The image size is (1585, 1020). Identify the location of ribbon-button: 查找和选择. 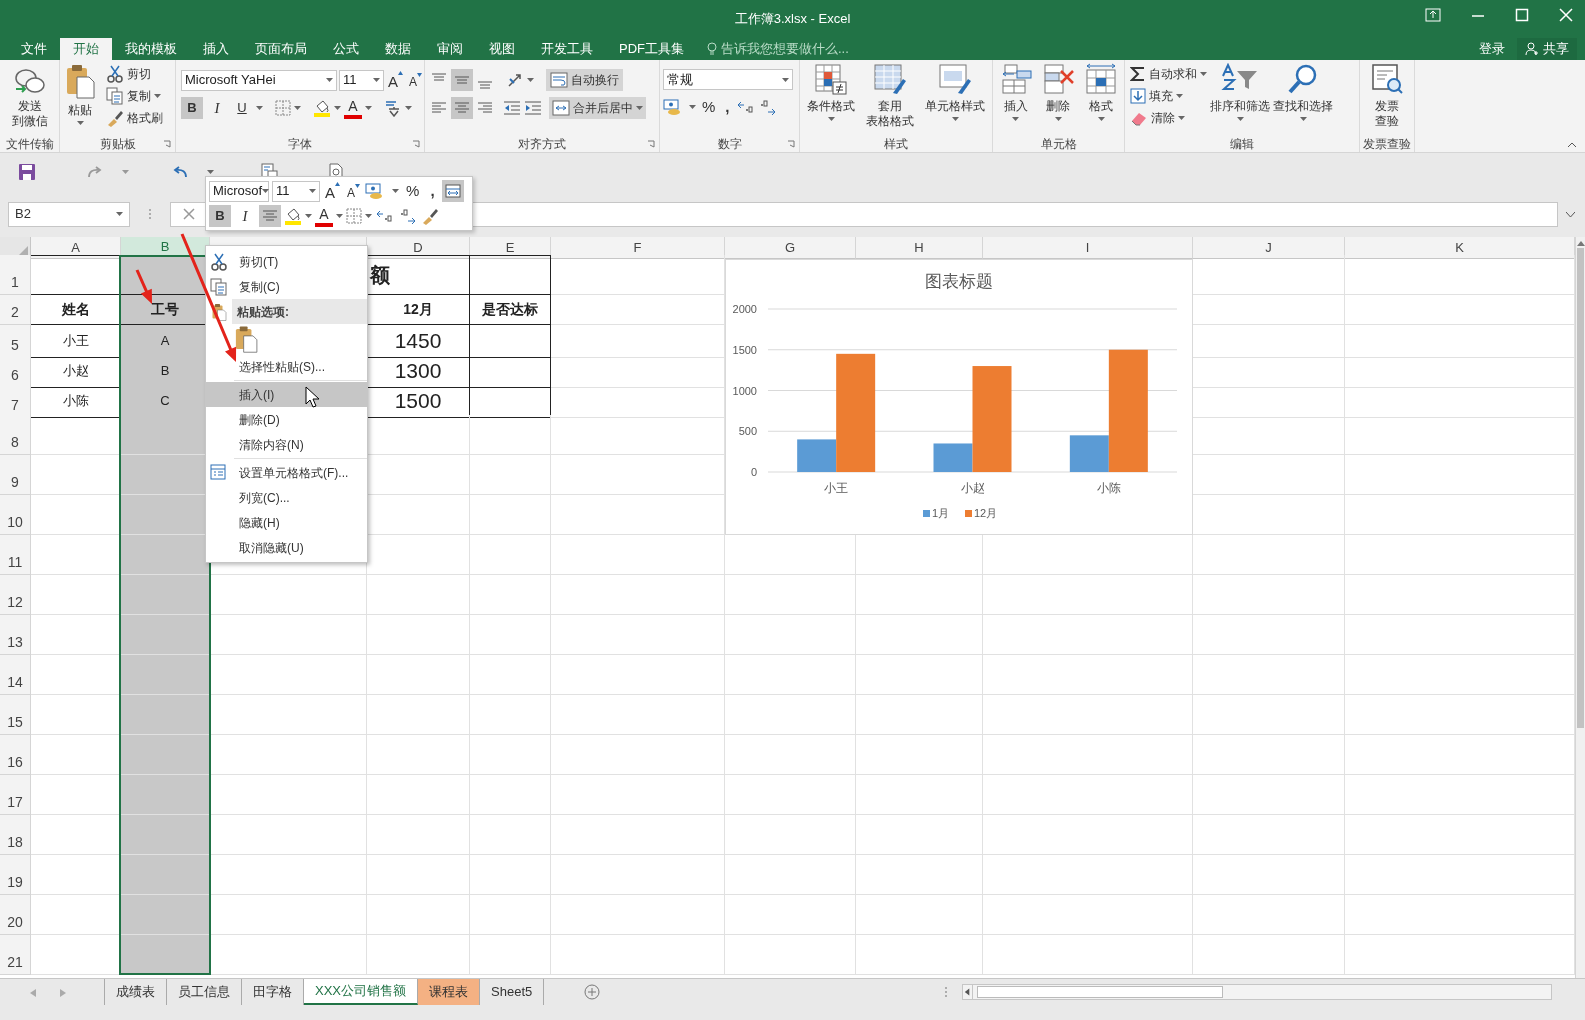
(1303, 92).